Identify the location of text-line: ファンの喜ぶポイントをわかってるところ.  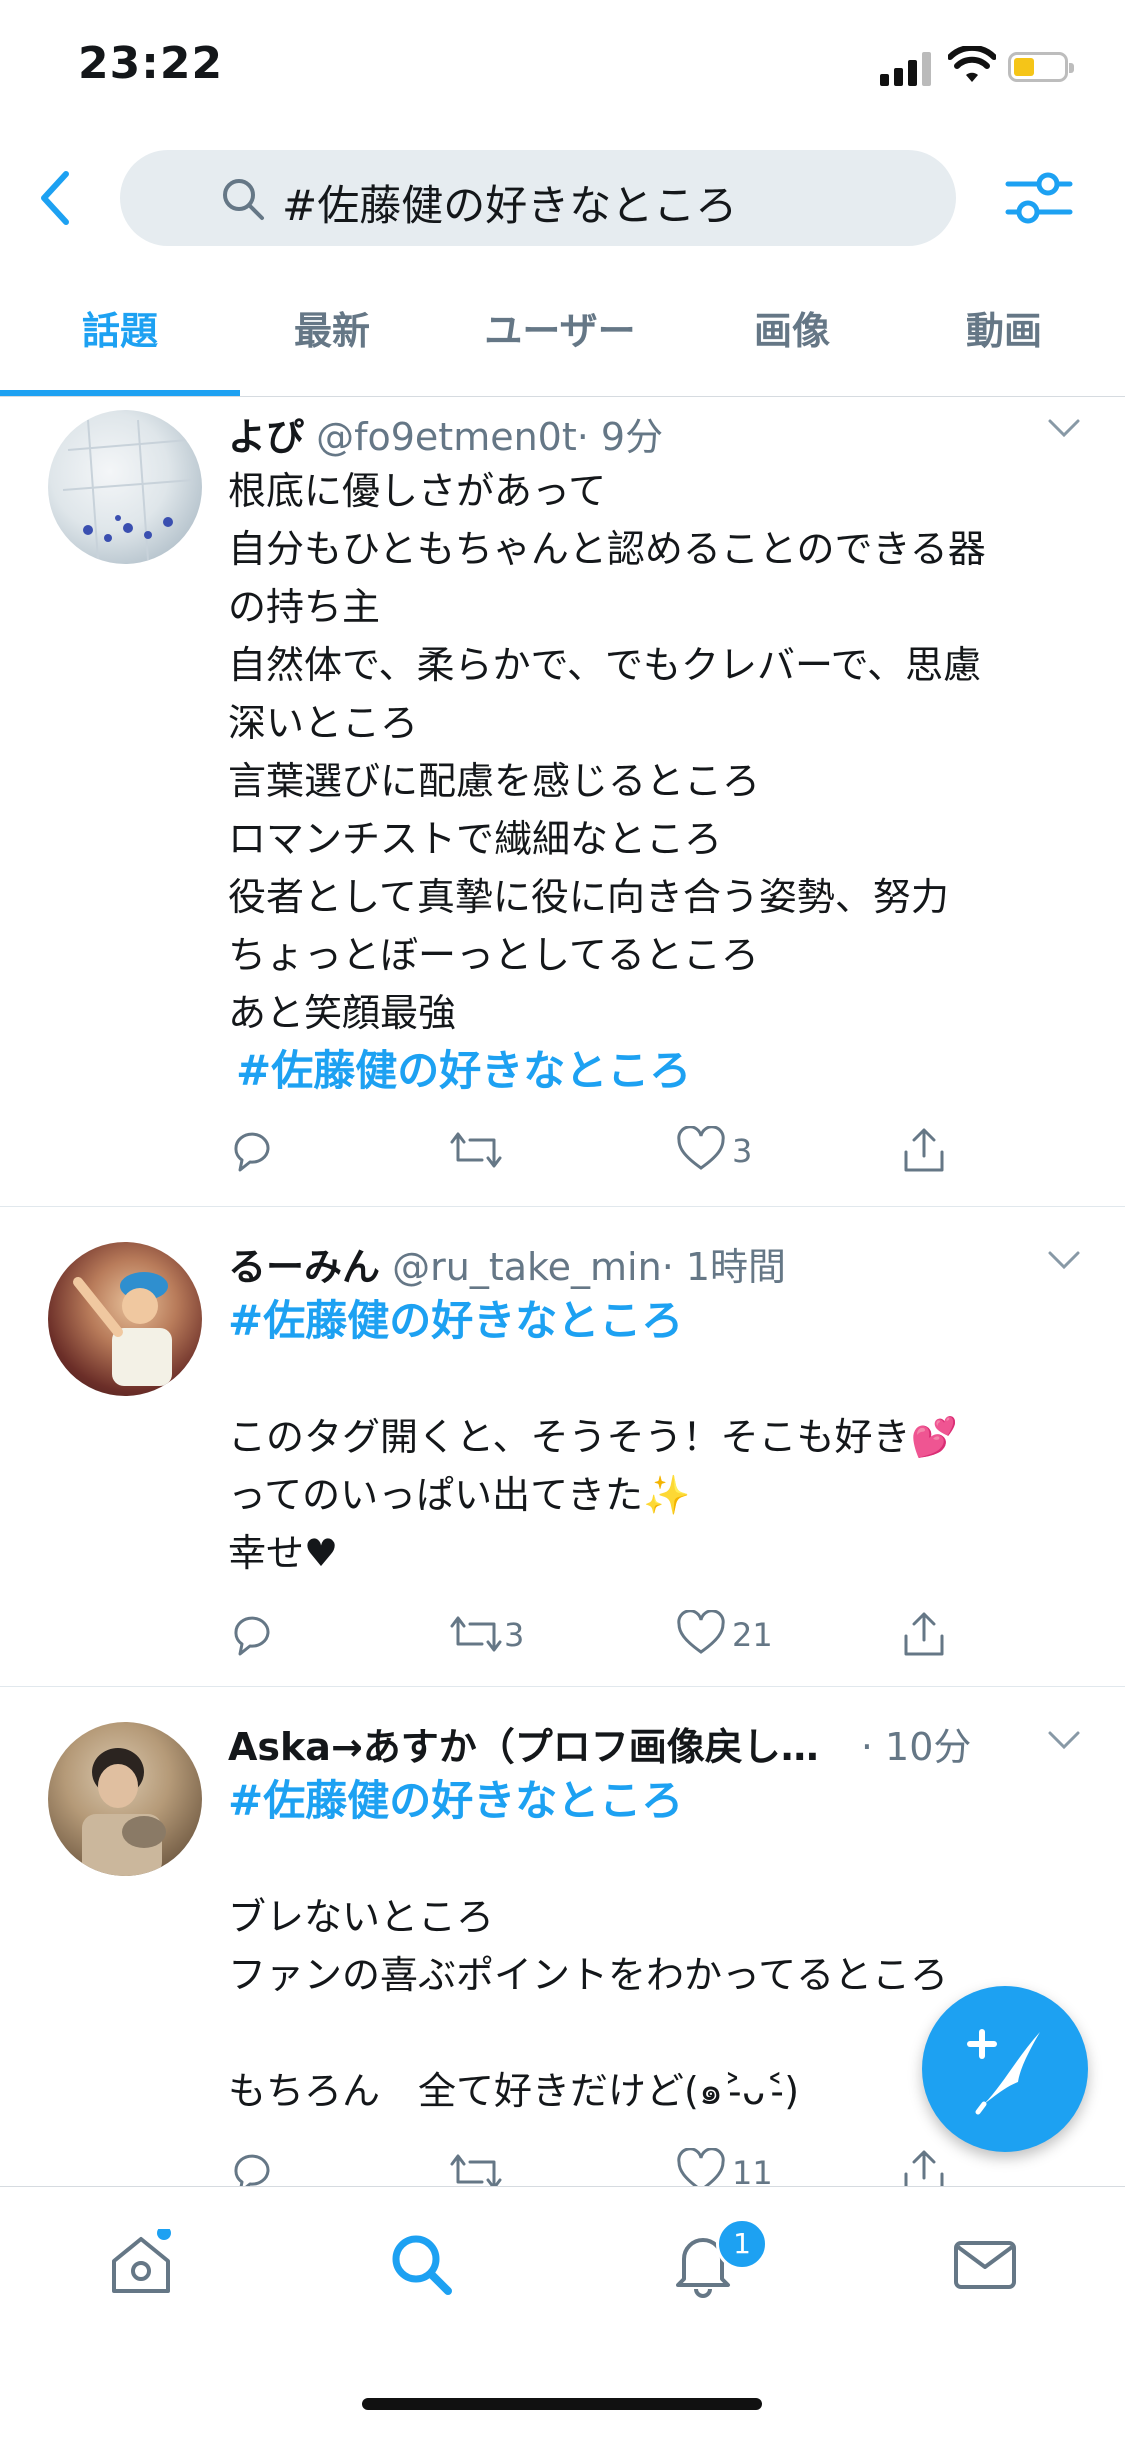
(588, 1975).